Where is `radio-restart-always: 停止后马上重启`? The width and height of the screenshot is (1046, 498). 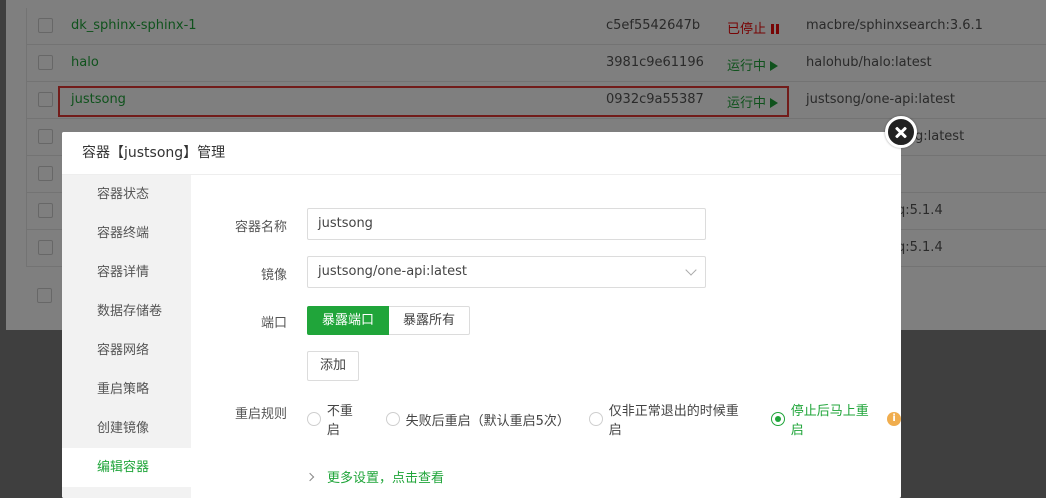
radio-restart-always: 停止后马上重启 is located at coordinates (825, 419).